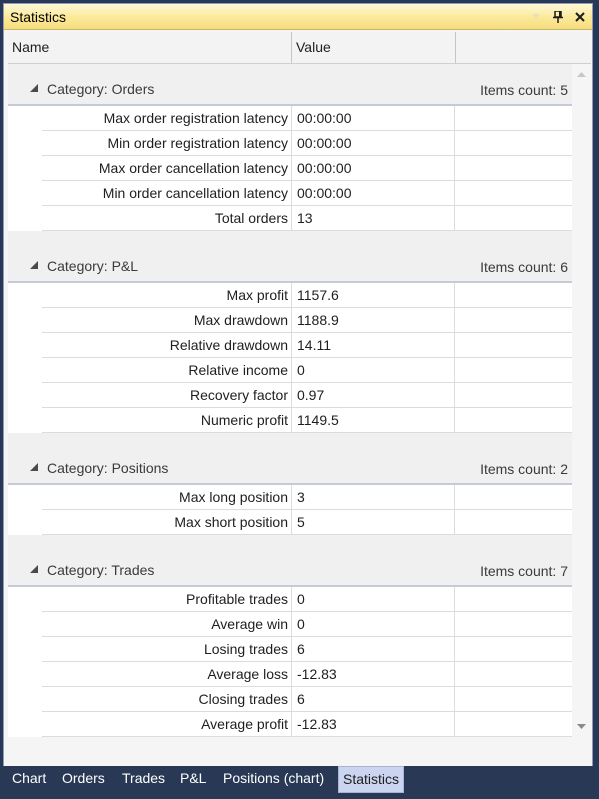 The height and width of the screenshot is (799, 599). What do you see at coordinates (167, 674) in the screenshot?
I see `stat-name: Average loss` at bounding box center [167, 674].